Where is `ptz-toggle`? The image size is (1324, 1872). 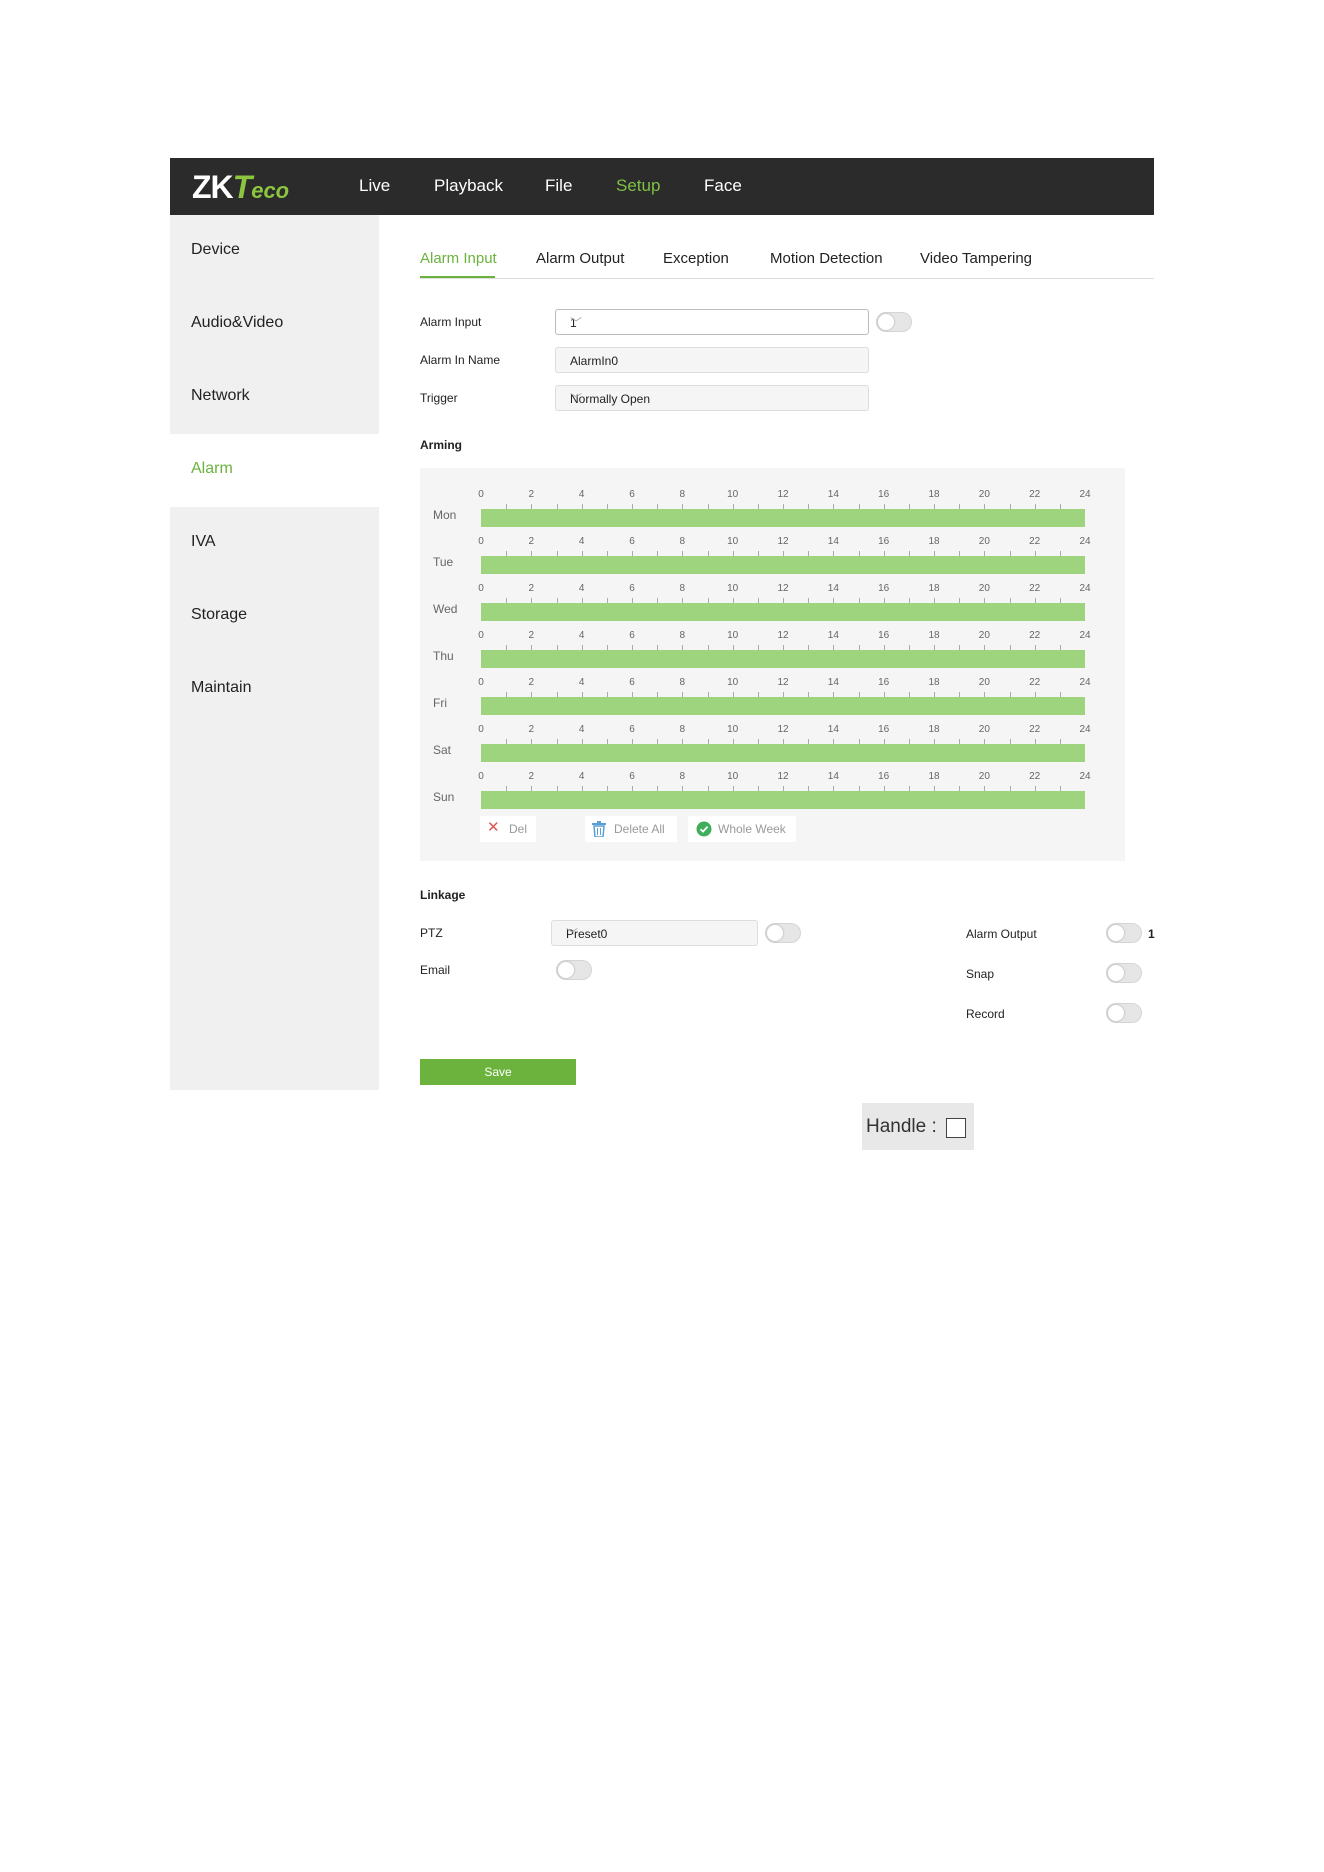
ptz-toggle is located at coordinates (783, 933).